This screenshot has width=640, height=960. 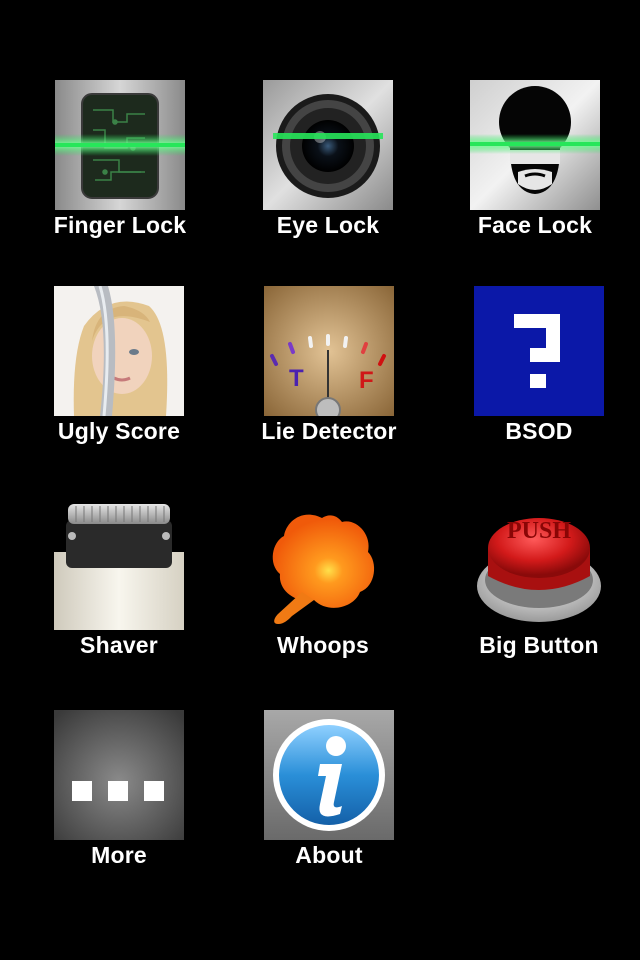 What do you see at coordinates (119, 775) in the screenshot?
I see `more-dots-icon` at bounding box center [119, 775].